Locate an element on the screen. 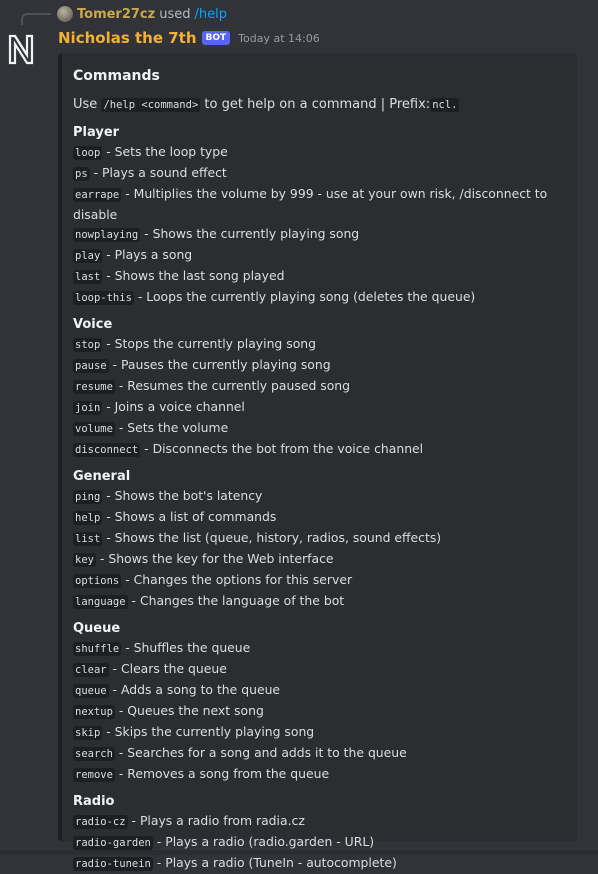 The height and width of the screenshot is (874, 598). reply-command: /help is located at coordinates (210, 14).